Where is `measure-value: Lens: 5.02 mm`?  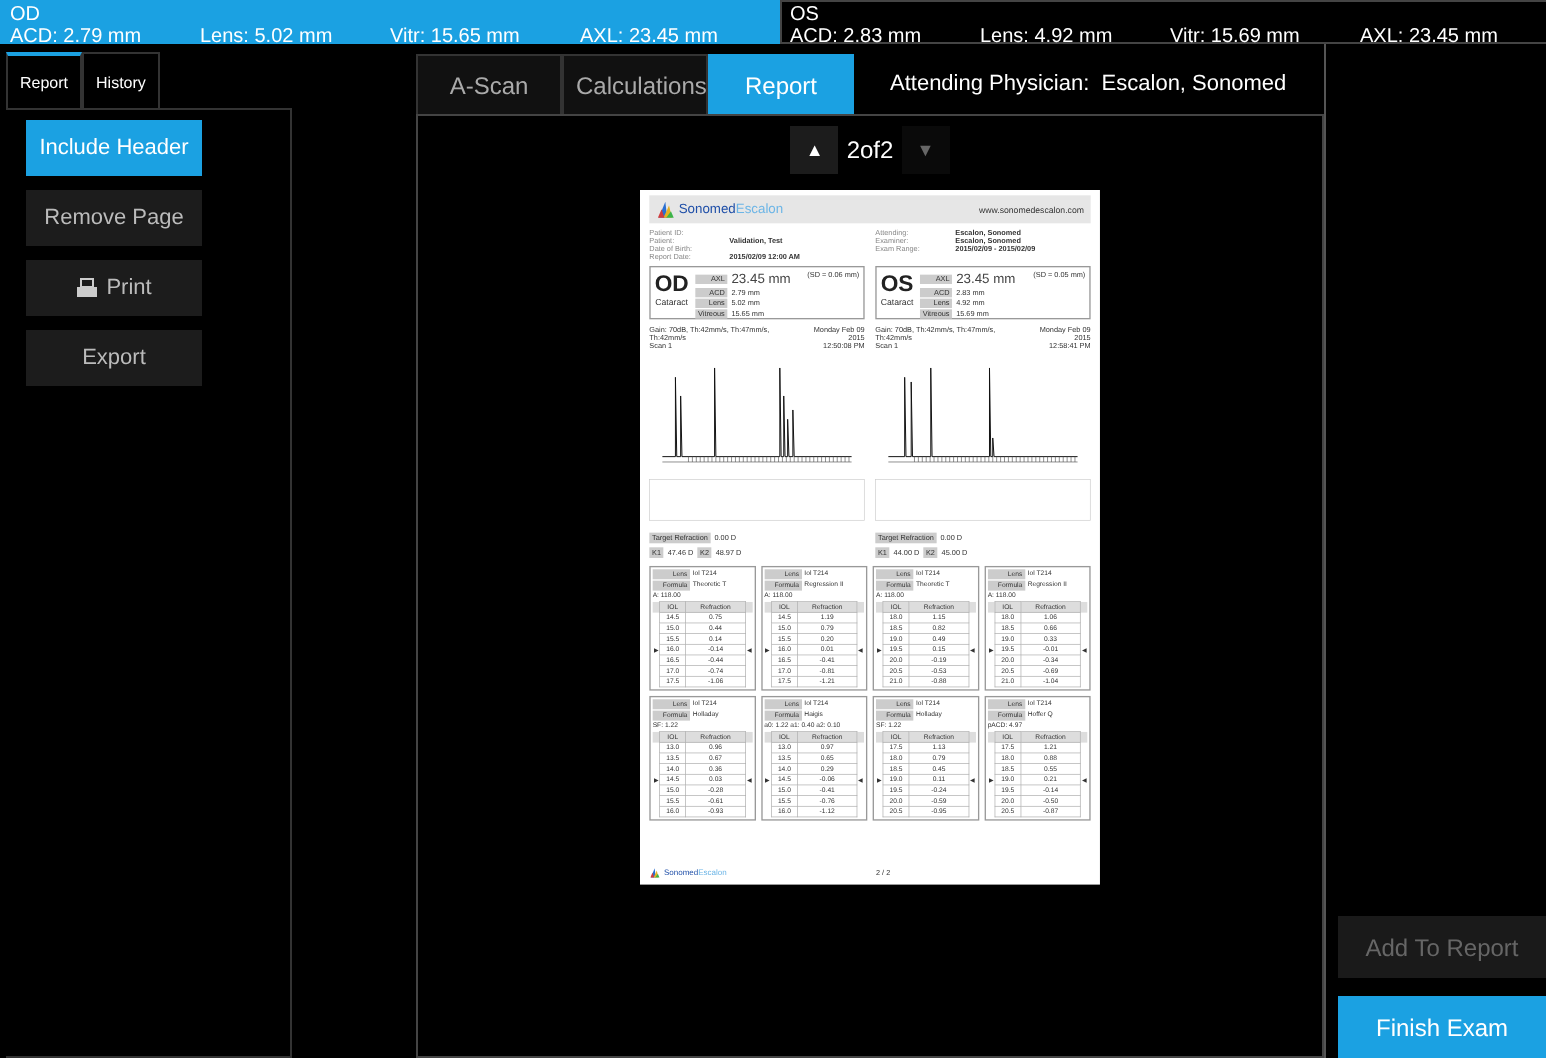 measure-value: Lens: 5.02 mm is located at coordinates (267, 37).